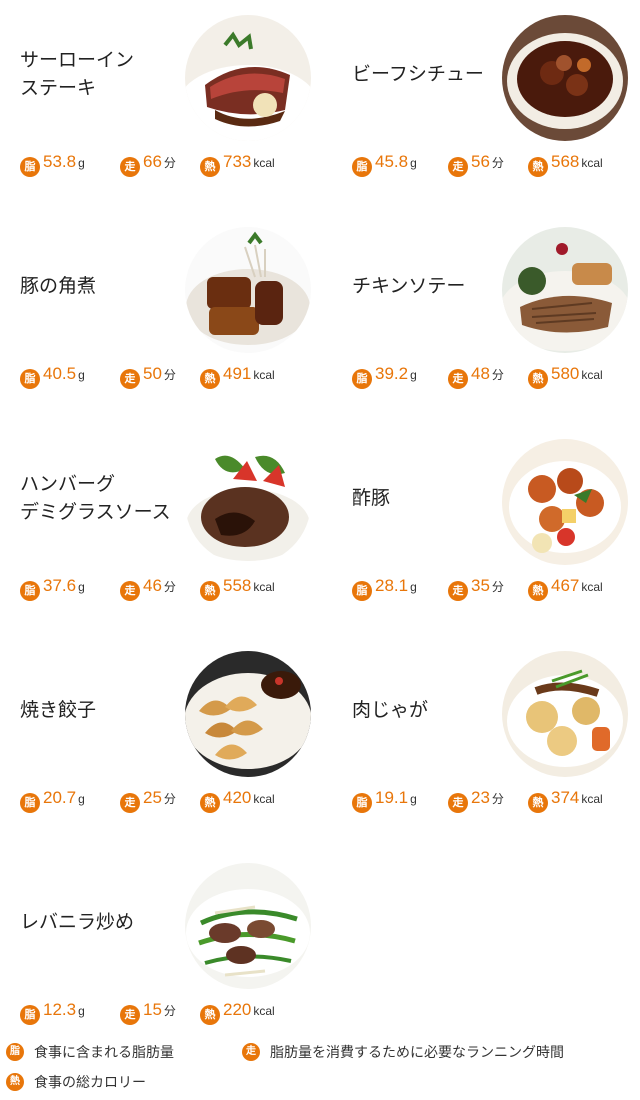 Image resolution: width=640 pixels, height=1100 pixels. I want to click on legend-fat: 脂 食事に含まれる脂肪量, so click(90, 1052).